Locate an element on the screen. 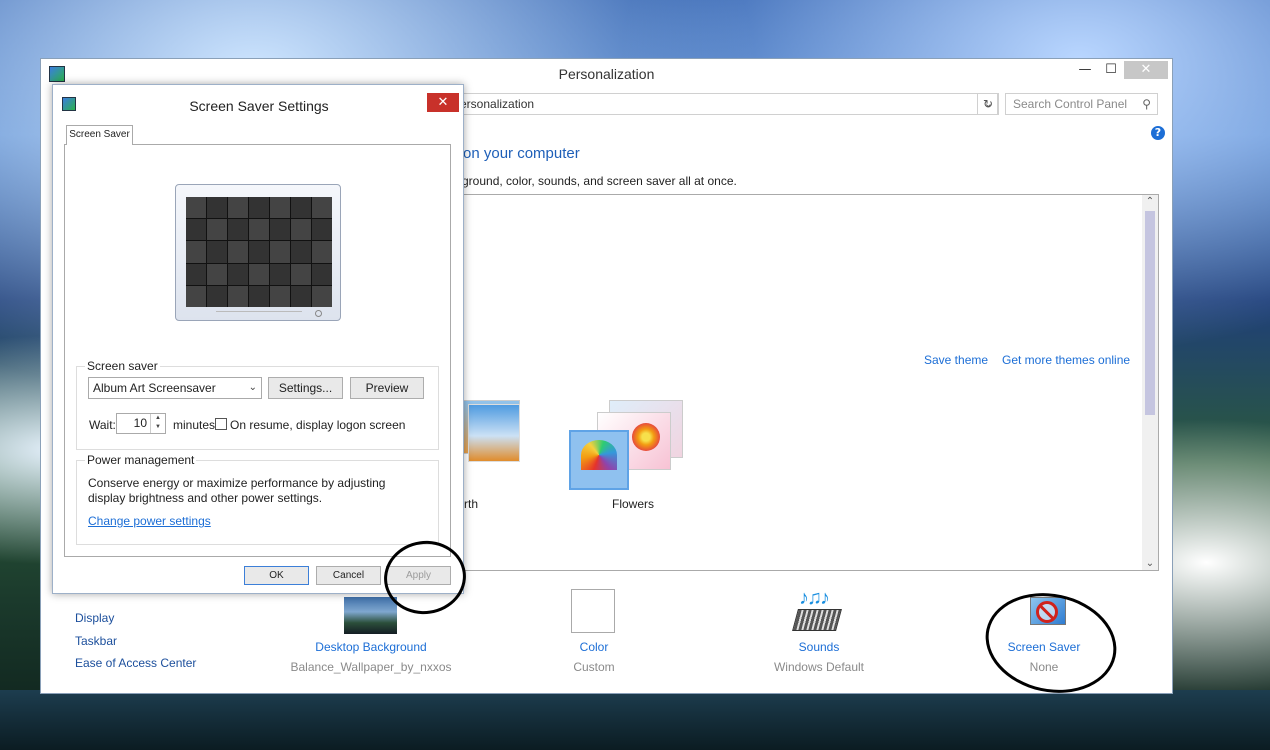 This screenshot has width=1270, height=750. get-more-themes-link: Get more themes online is located at coordinates (1066, 360).